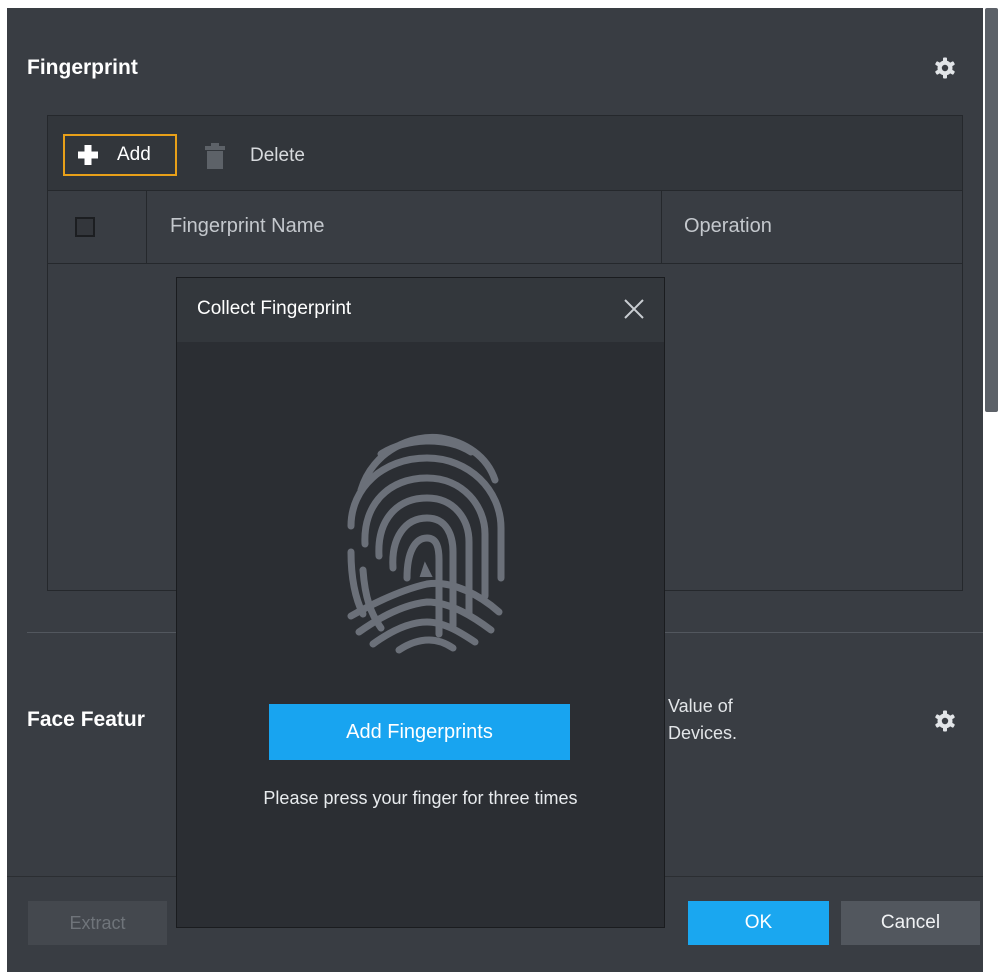  I want to click on extract-button: Extract, so click(97, 923).